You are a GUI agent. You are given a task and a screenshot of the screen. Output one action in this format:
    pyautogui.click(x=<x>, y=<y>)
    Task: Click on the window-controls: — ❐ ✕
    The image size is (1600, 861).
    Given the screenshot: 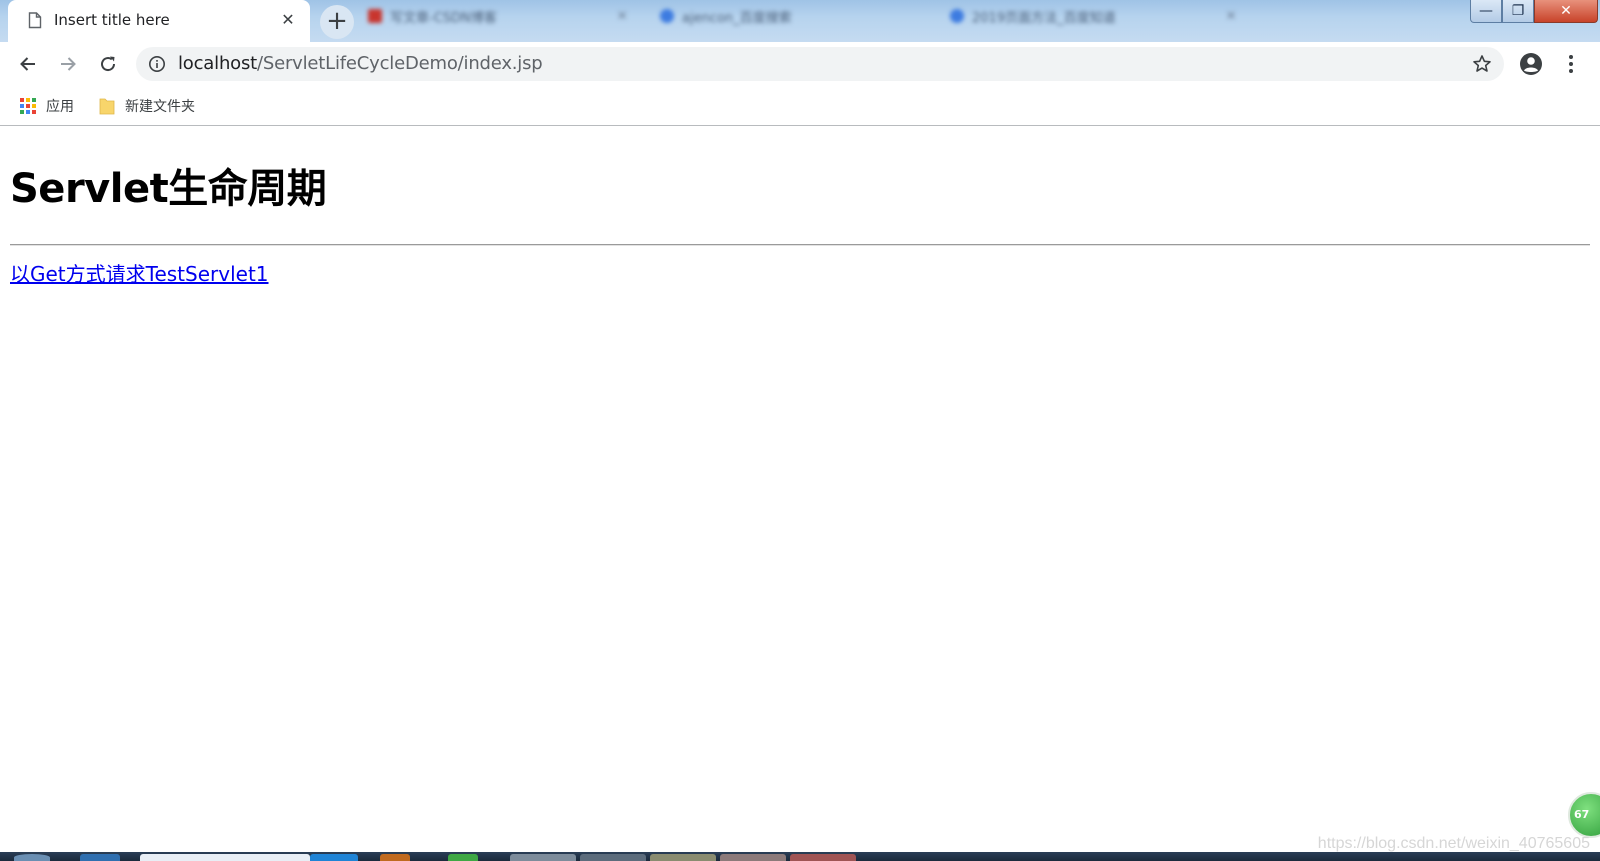 What is the action you would take?
    pyautogui.click(x=1534, y=12)
    